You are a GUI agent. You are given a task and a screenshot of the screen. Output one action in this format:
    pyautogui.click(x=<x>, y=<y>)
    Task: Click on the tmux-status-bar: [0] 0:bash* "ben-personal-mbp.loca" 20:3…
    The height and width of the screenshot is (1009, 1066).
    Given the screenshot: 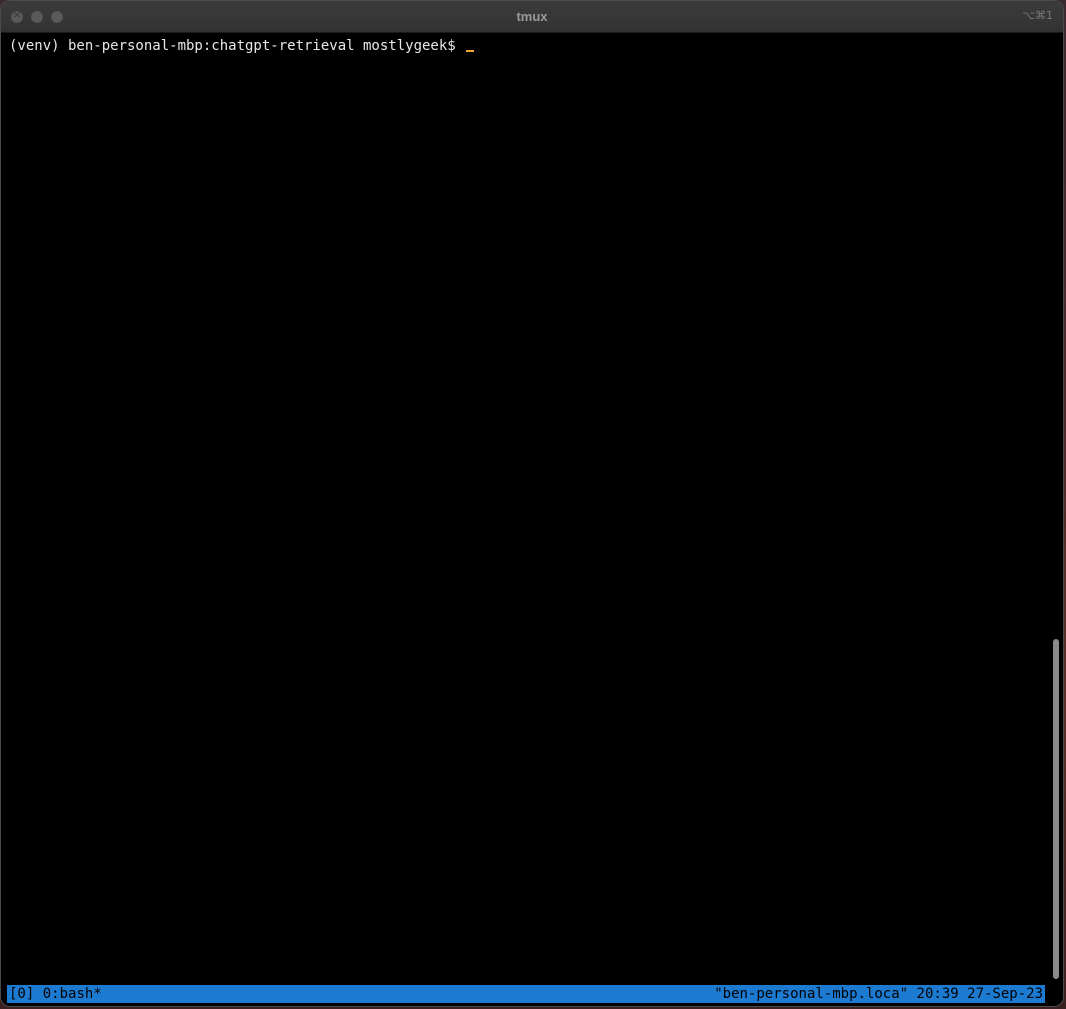 What is the action you would take?
    pyautogui.click(x=526, y=994)
    